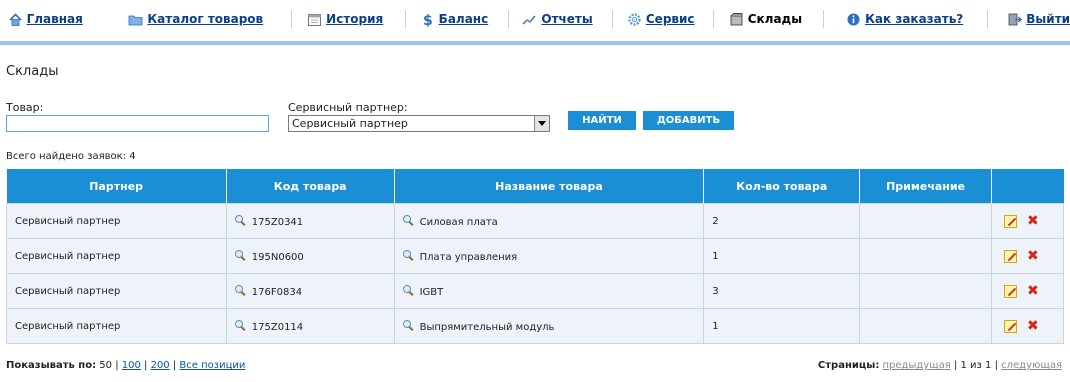 This screenshot has height=382, width=1070. What do you see at coordinates (1027, 186) in the screenshot?
I see `column-header-actions` at bounding box center [1027, 186].